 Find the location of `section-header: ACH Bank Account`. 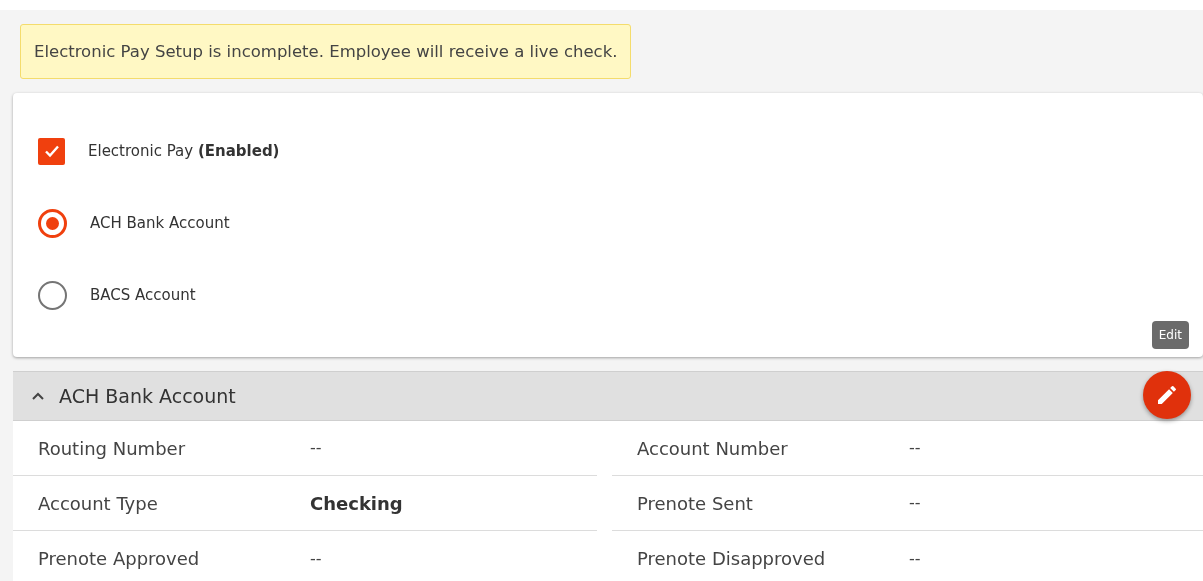

section-header: ACH Bank Account is located at coordinates (608, 396).